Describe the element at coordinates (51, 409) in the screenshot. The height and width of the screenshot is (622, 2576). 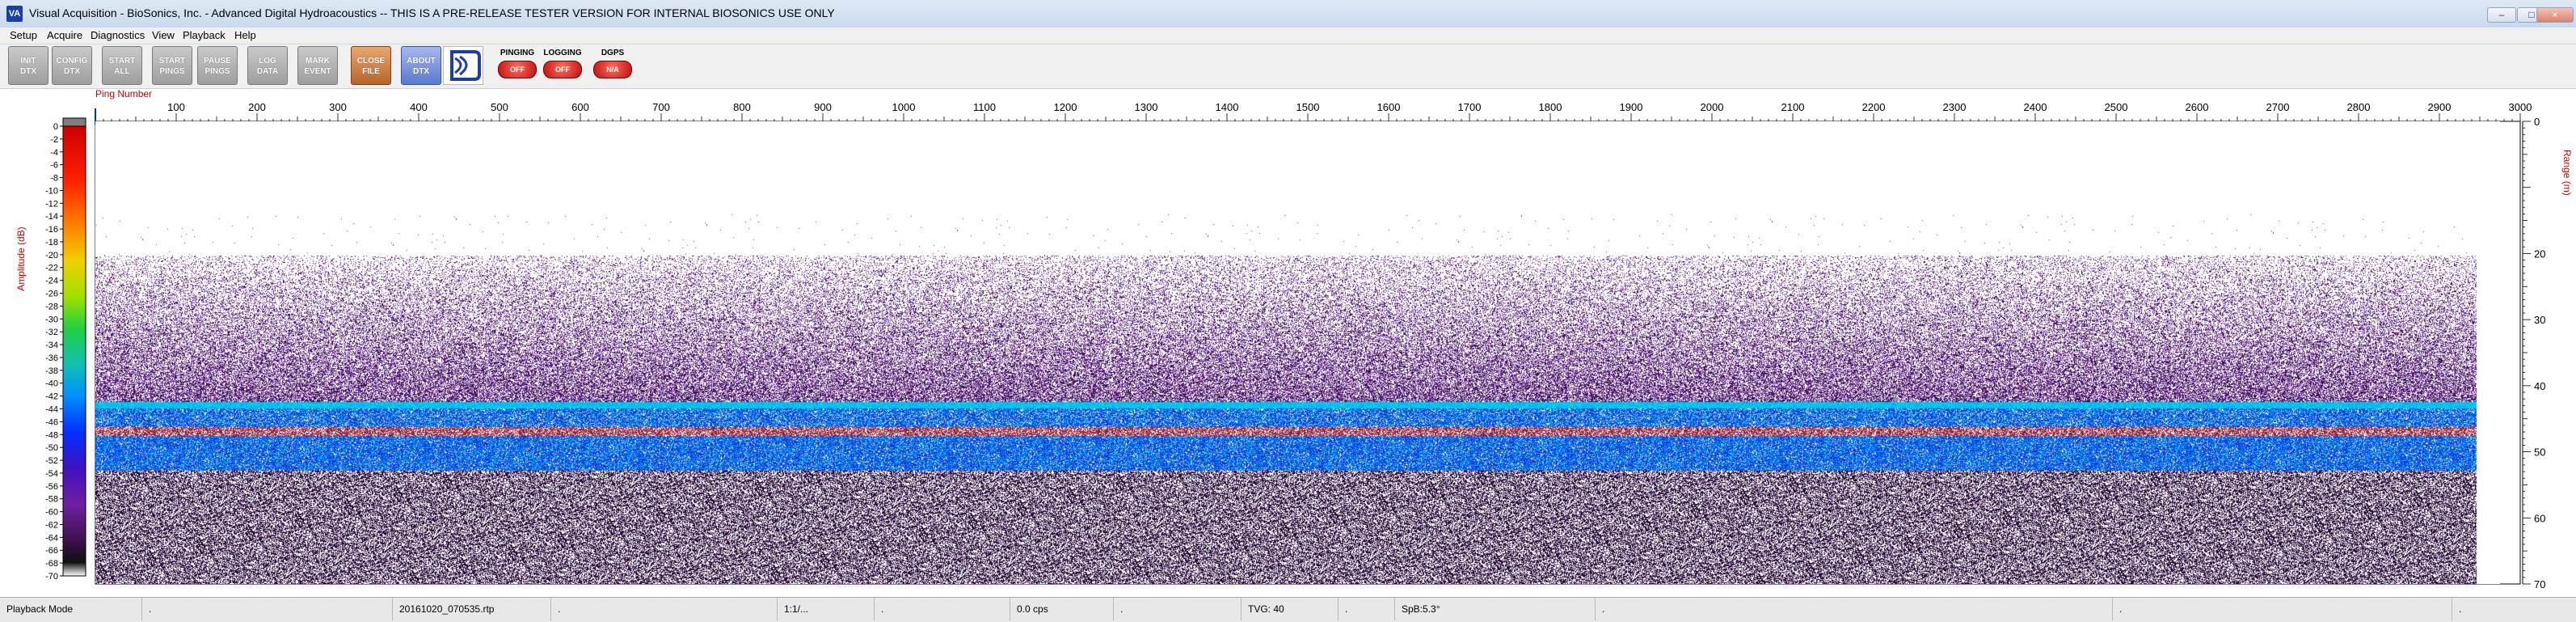
I see `amplitude-tick-label: -44` at that location.